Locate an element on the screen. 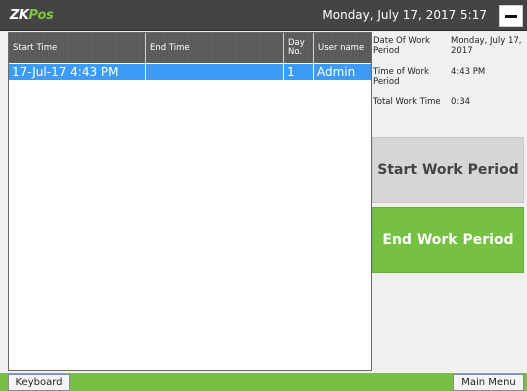 The height and width of the screenshot is (391, 527). minus-icon is located at coordinates (511, 16).